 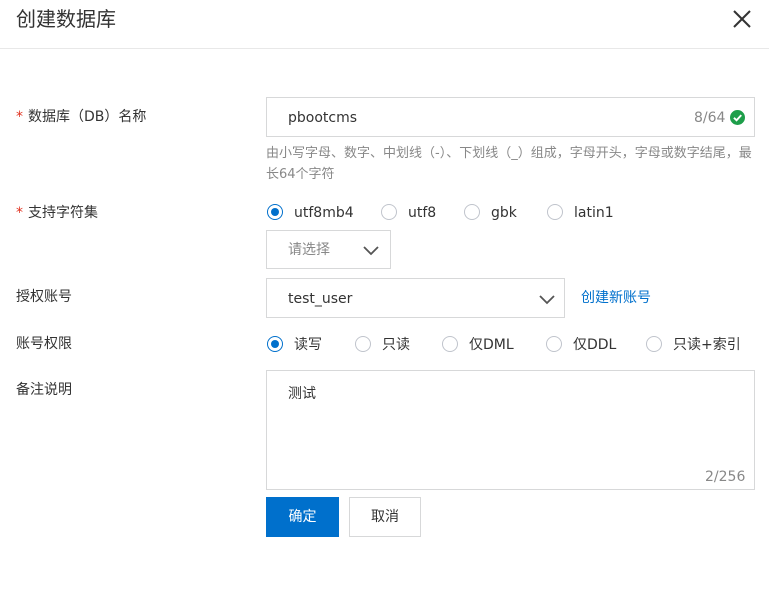 I want to click on charset-select-placeholder: 请选择, so click(x=309, y=250).